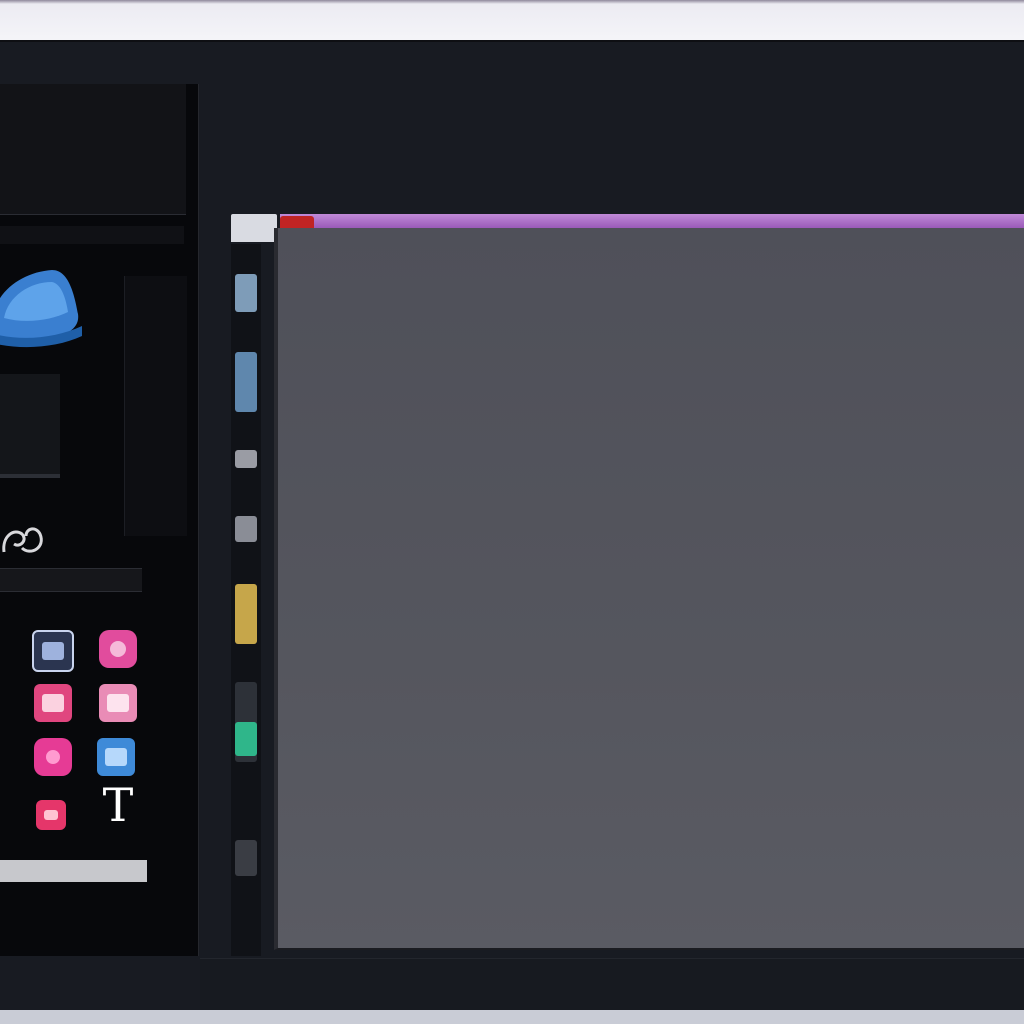 Image resolution: width=1024 pixels, height=1024 pixels. I want to click on thumbnail-tab, so click(254, 228).